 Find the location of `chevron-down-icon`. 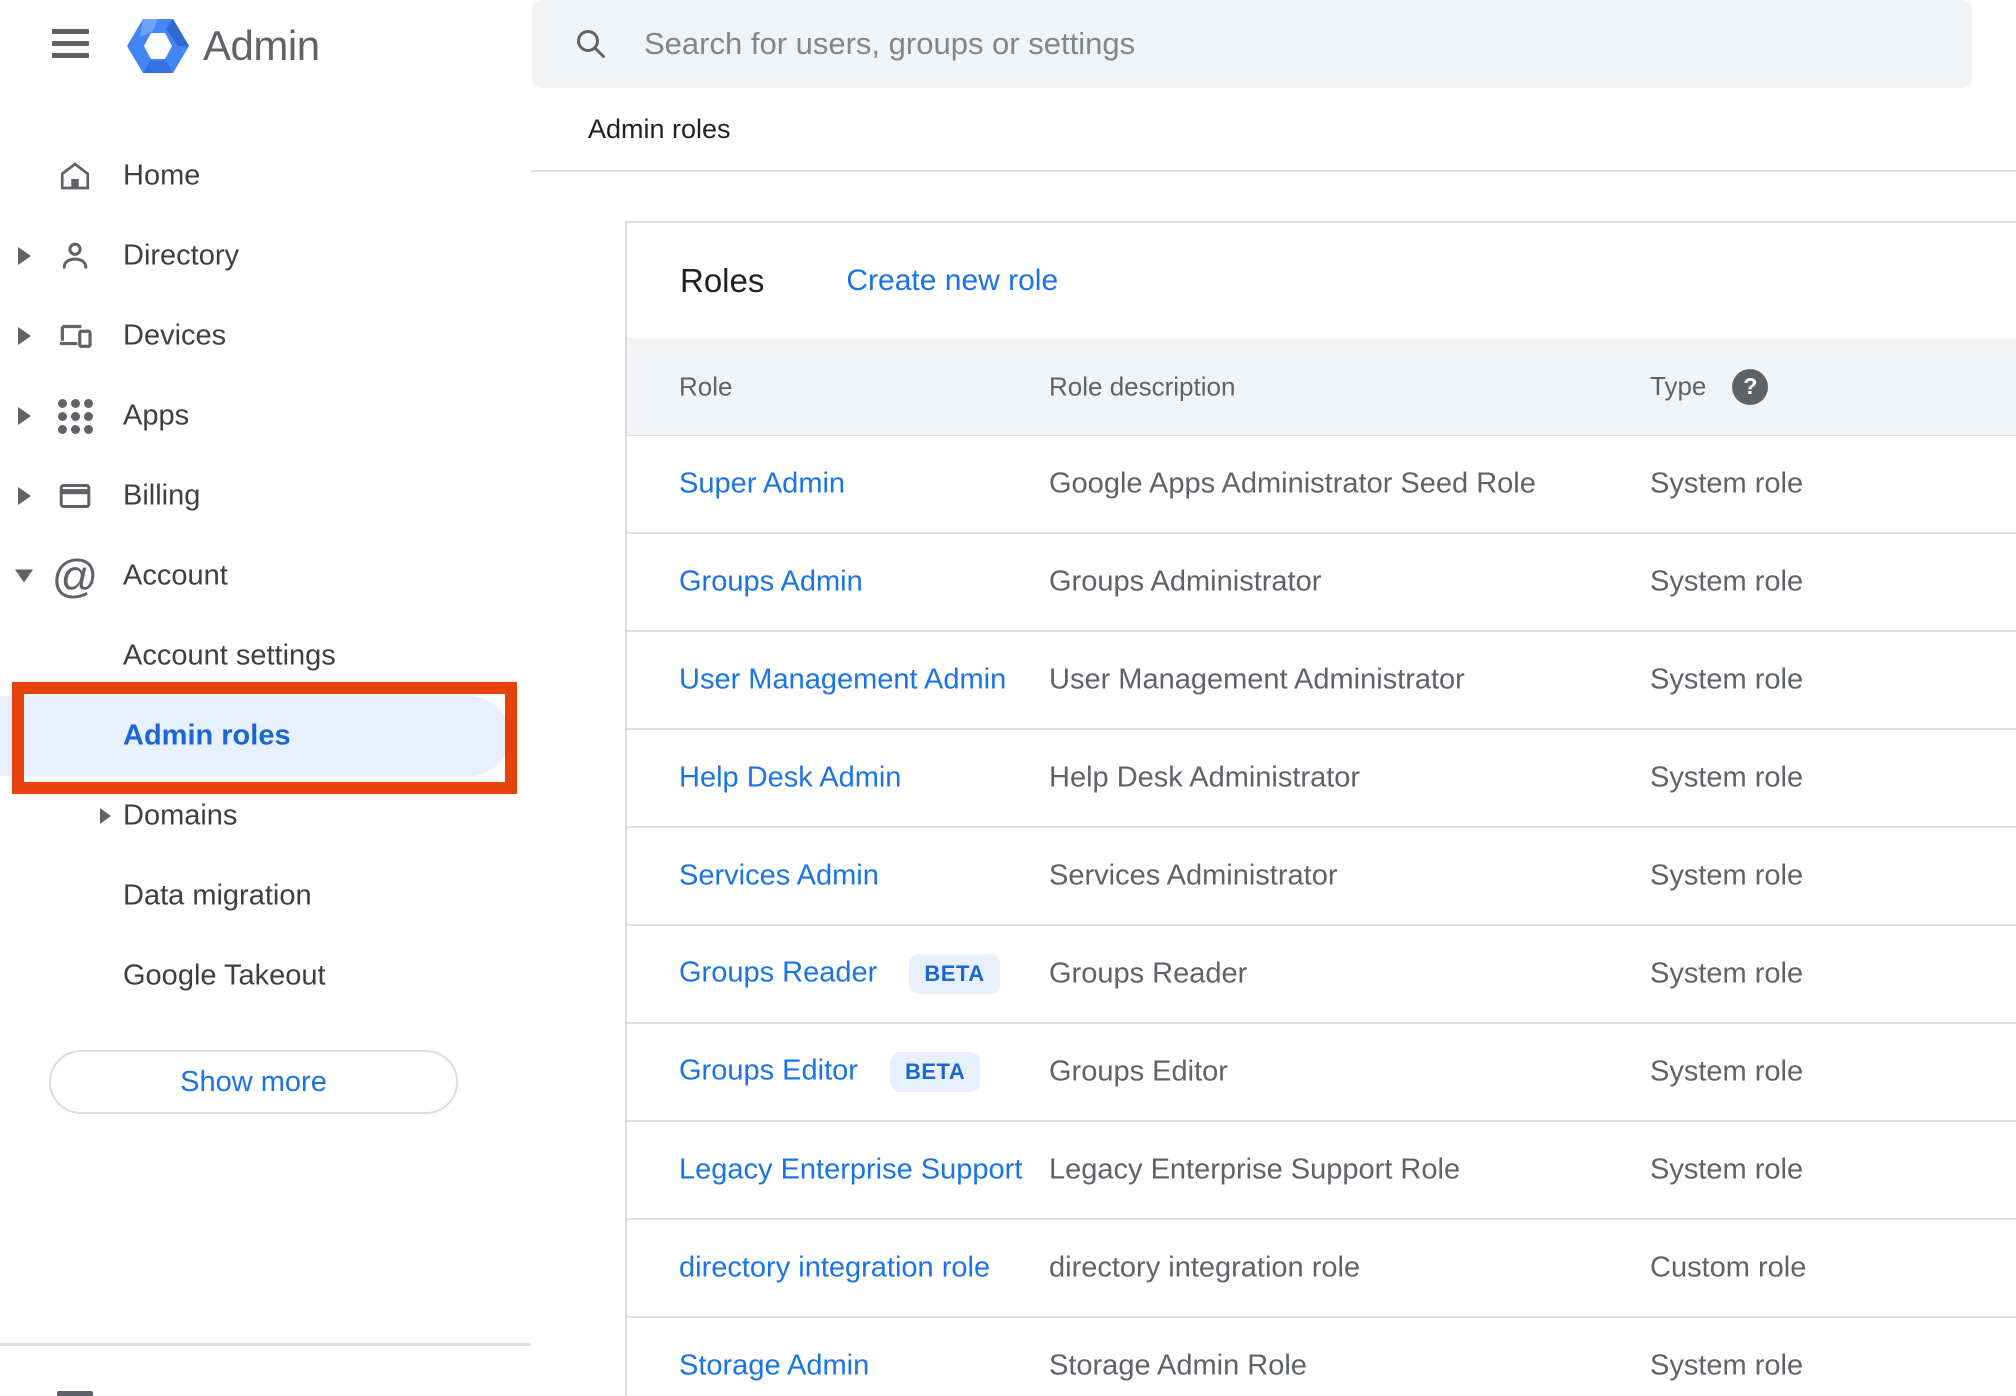

chevron-down-icon is located at coordinates (24, 576).